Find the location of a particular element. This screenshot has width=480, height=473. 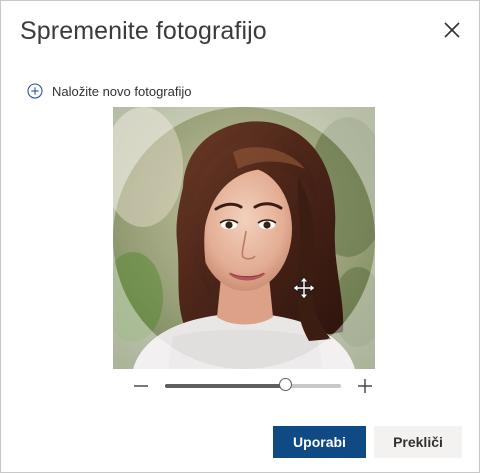

zoom-out-icon is located at coordinates (141, 386).